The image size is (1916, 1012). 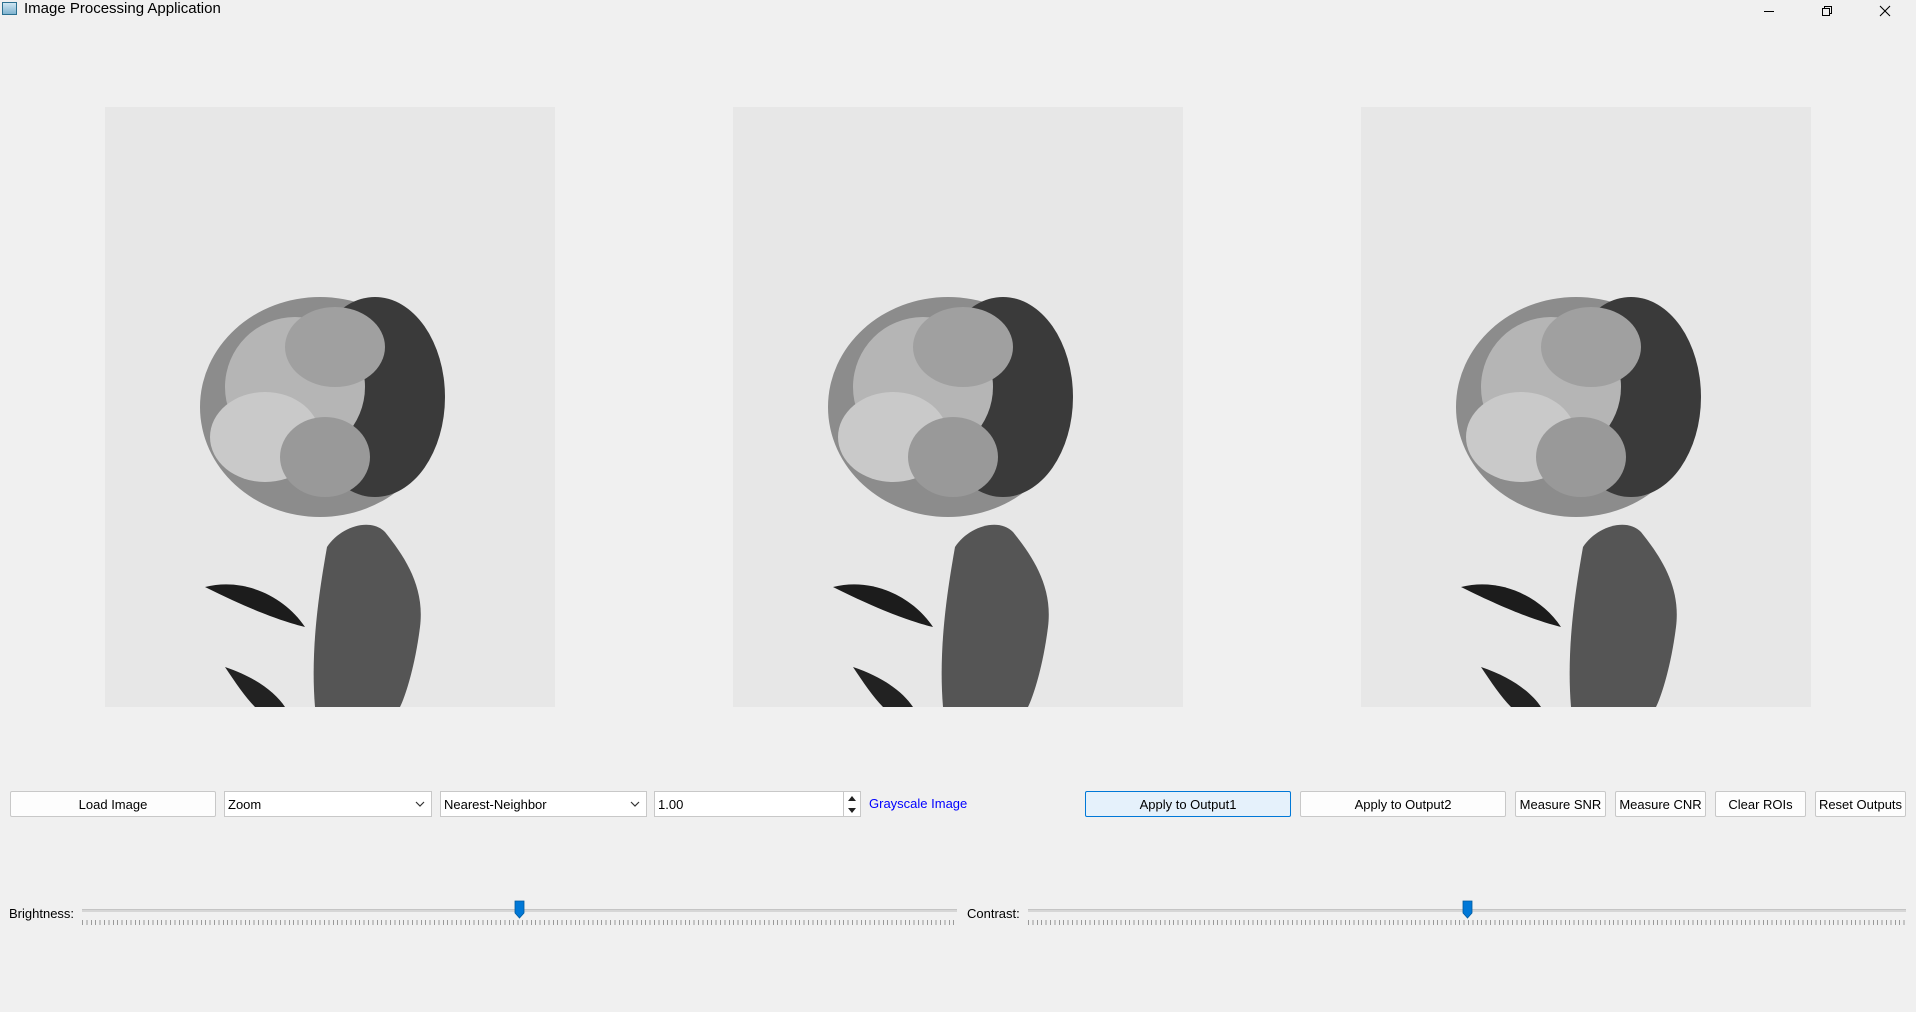 I want to click on apply-output2-button: Apply to Output2, so click(x=1403, y=804).